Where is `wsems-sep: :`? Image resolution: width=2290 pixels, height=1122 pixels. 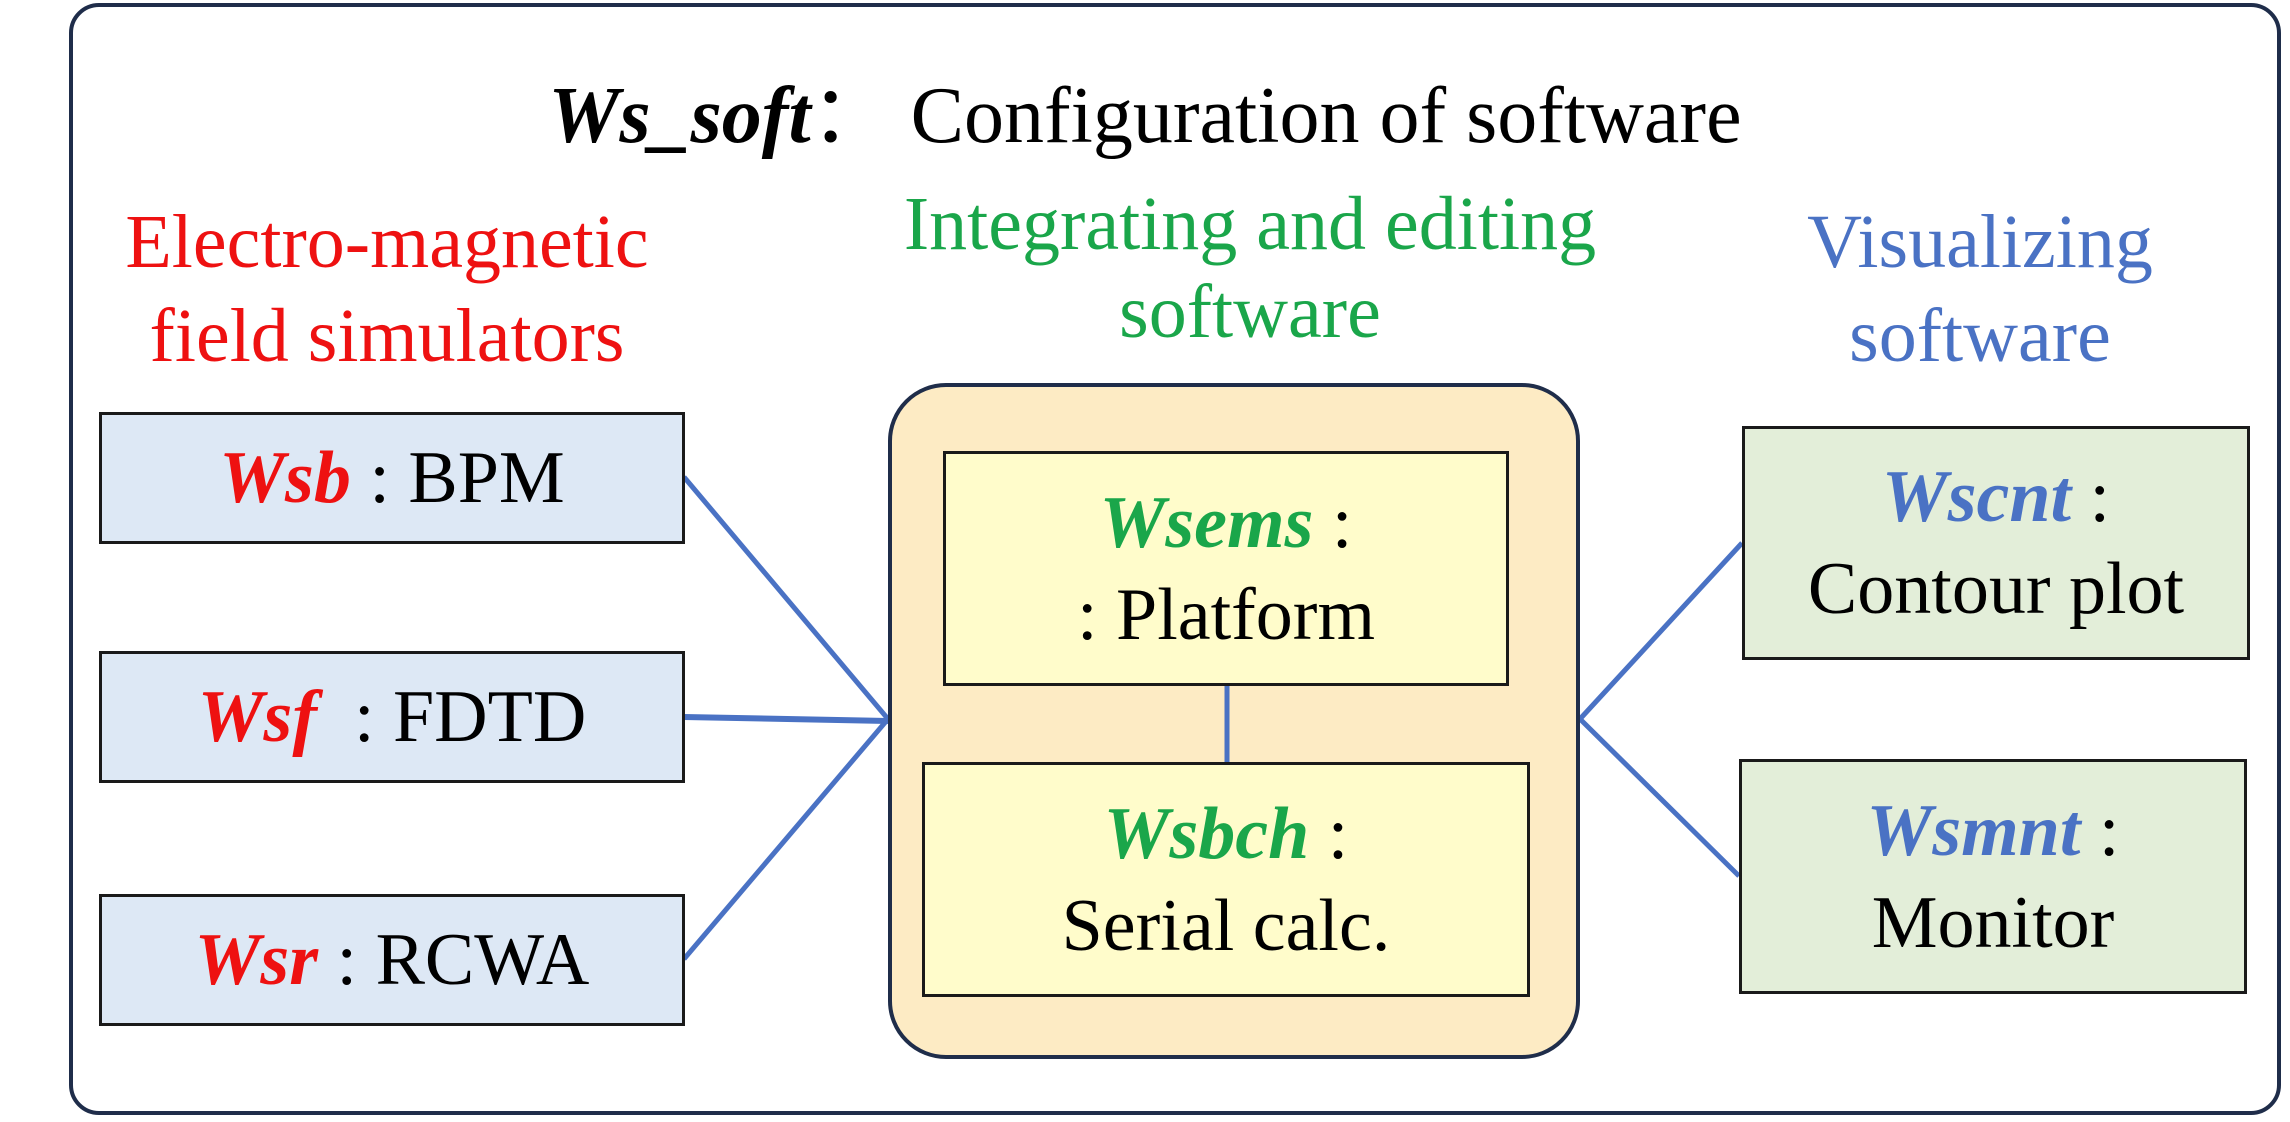
wsems-sep: : is located at coordinates (1333, 522).